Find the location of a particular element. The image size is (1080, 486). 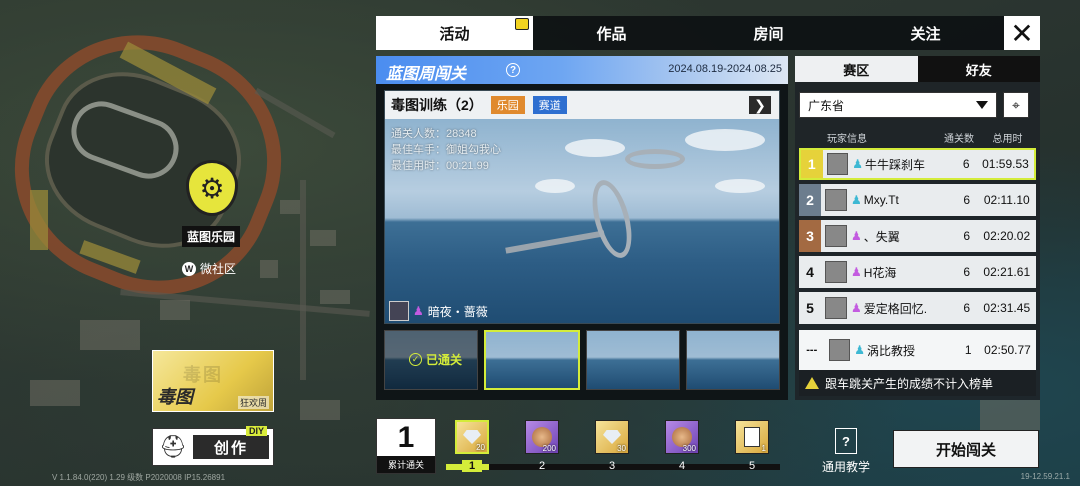

reward-box: 200 is located at coordinates (542, 437).